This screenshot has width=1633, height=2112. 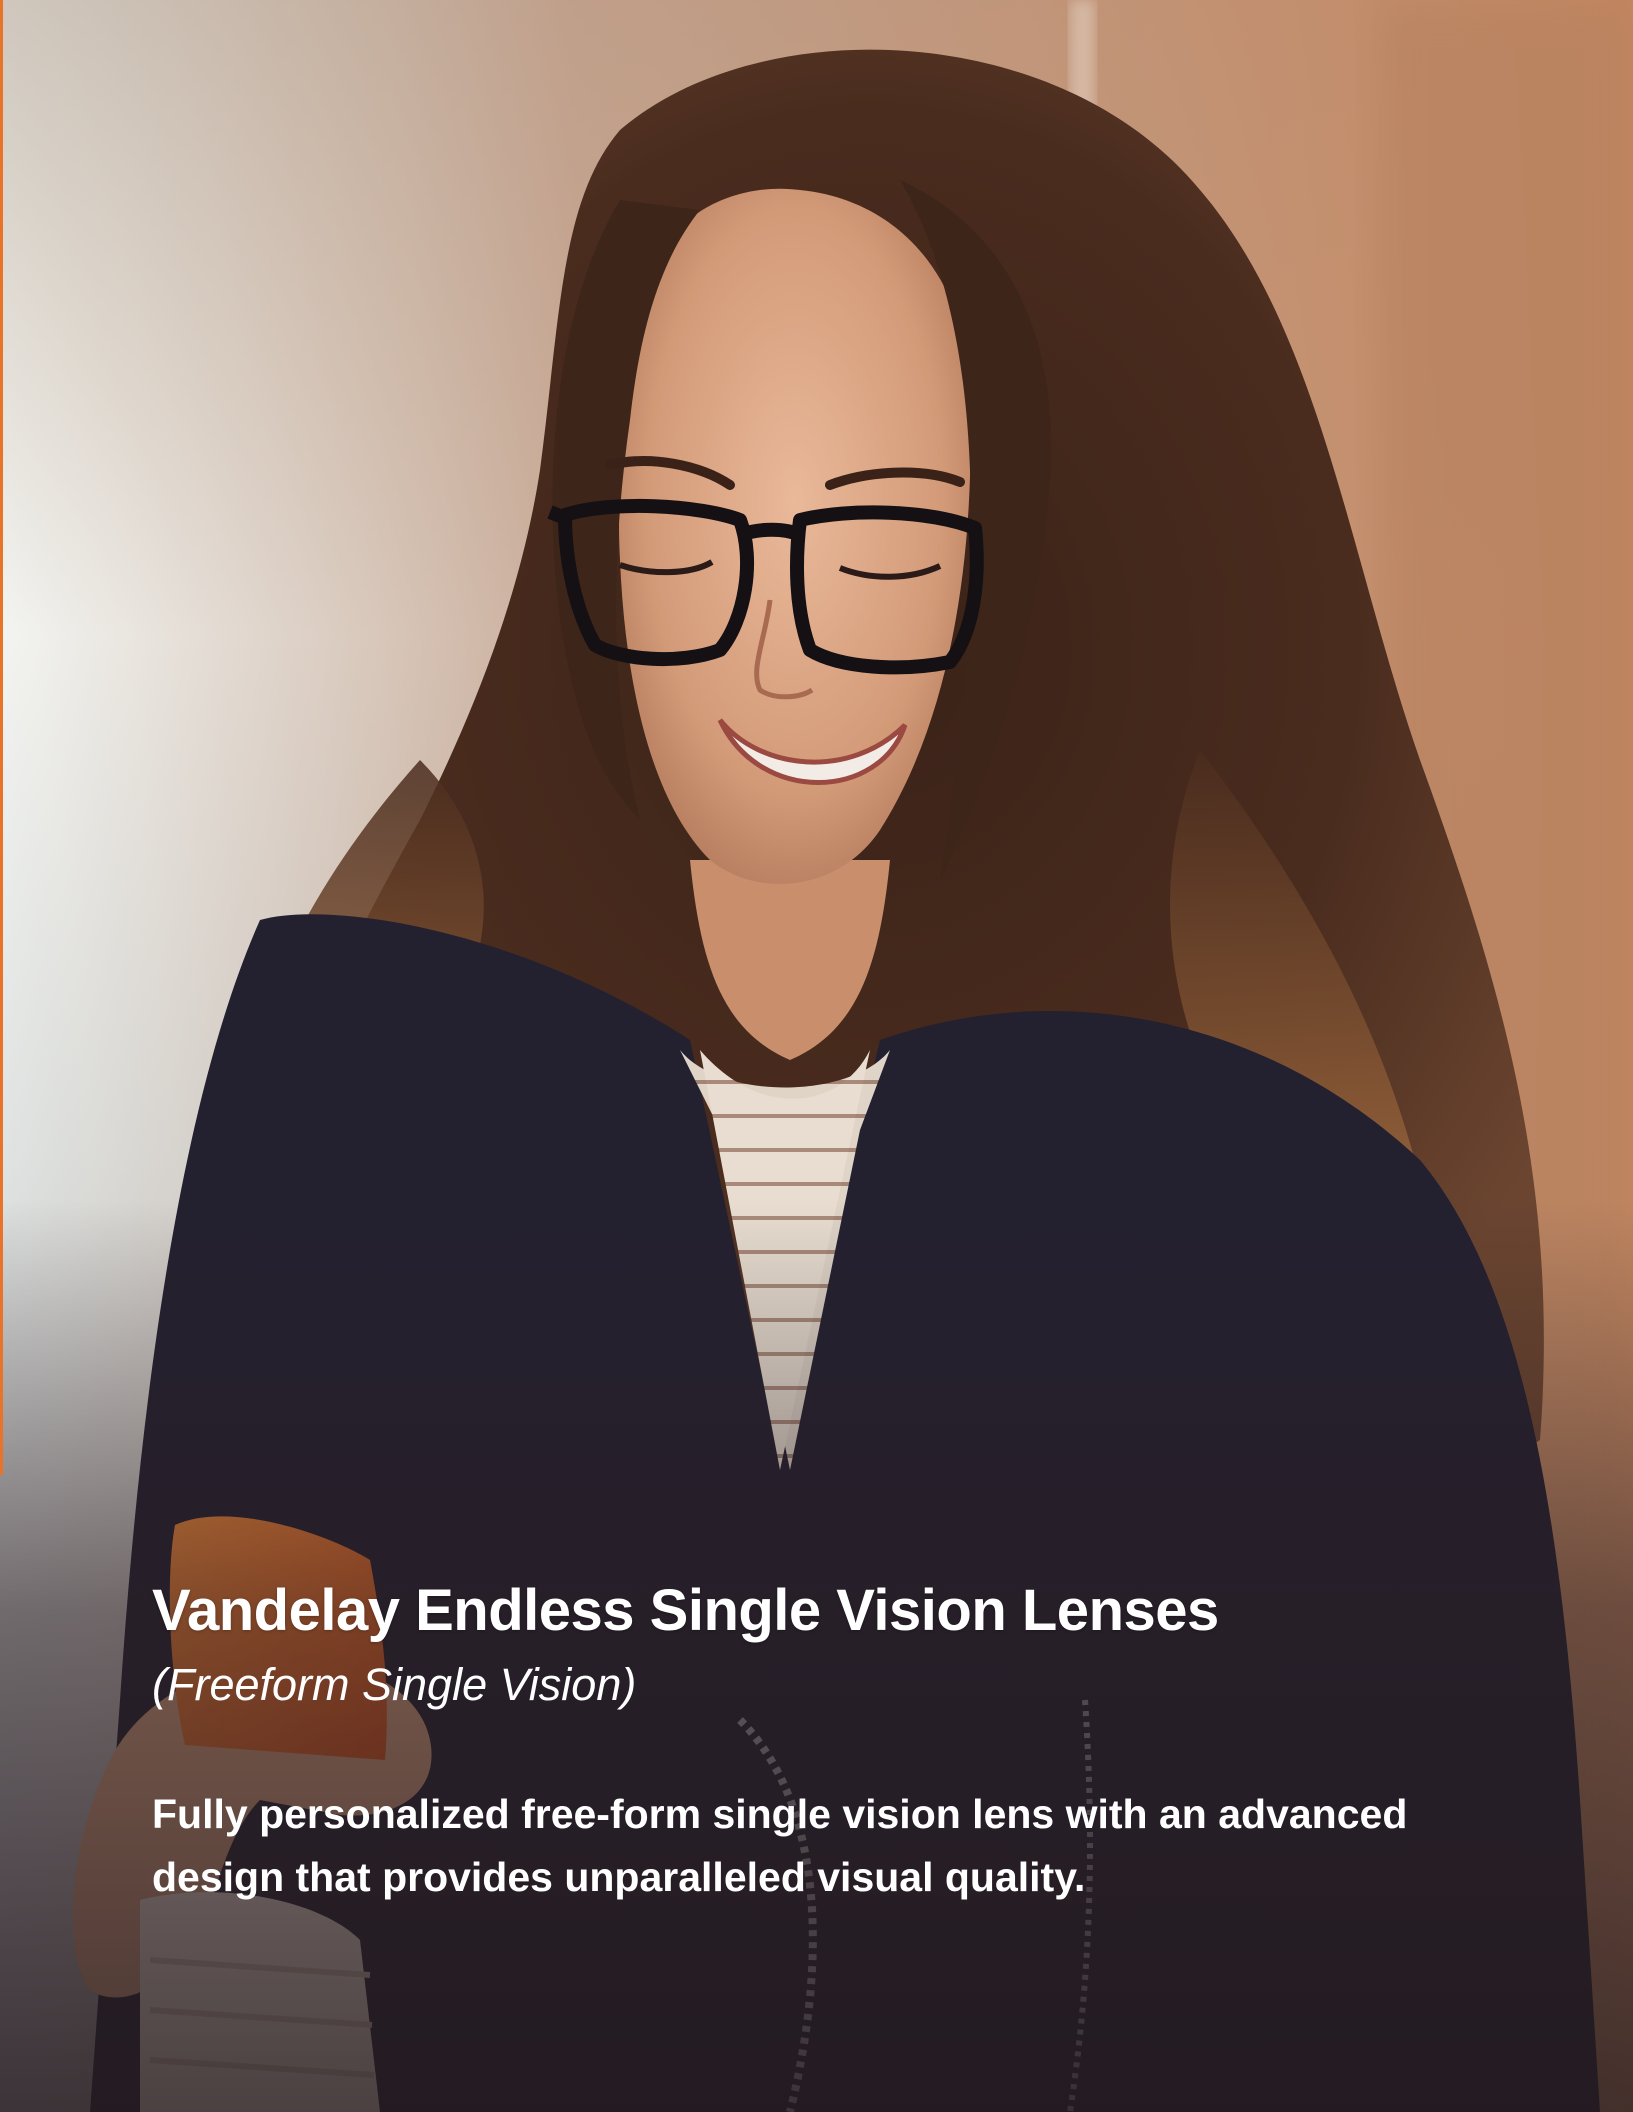 What do you see at coordinates (685, 1610) in the screenshot?
I see `product-title: Vandelay Endless Single Vision Lenses` at bounding box center [685, 1610].